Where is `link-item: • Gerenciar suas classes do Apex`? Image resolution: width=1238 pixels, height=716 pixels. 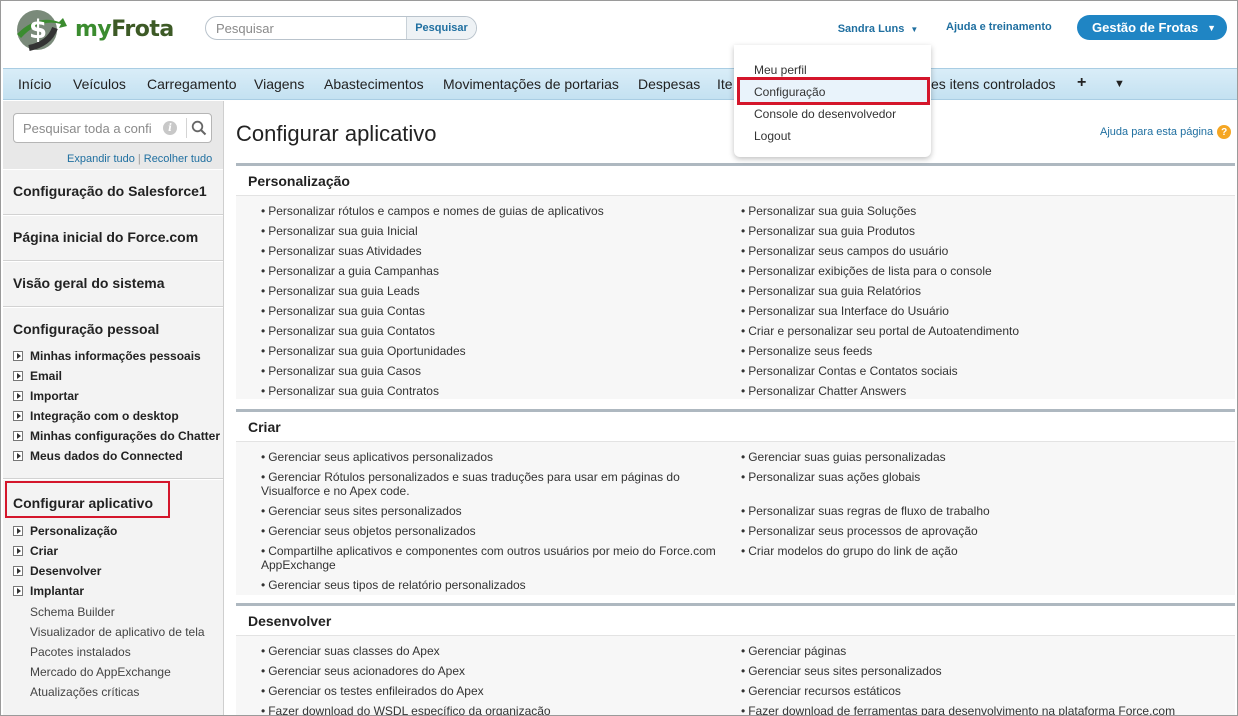 link-item: • Gerenciar suas classes do Apex is located at coordinates (350, 651).